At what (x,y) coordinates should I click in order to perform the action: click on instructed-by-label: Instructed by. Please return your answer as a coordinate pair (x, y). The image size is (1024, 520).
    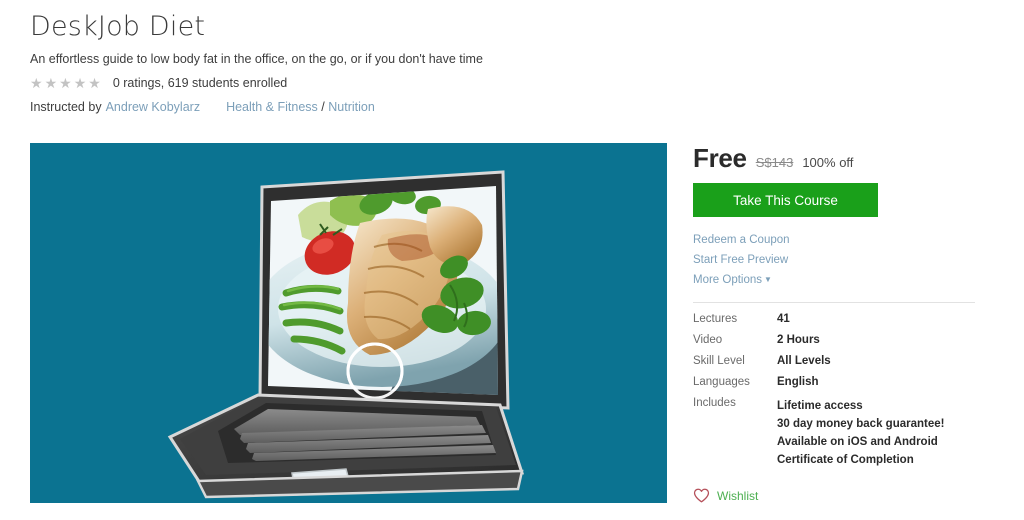
    Looking at the image, I should click on (66, 107).